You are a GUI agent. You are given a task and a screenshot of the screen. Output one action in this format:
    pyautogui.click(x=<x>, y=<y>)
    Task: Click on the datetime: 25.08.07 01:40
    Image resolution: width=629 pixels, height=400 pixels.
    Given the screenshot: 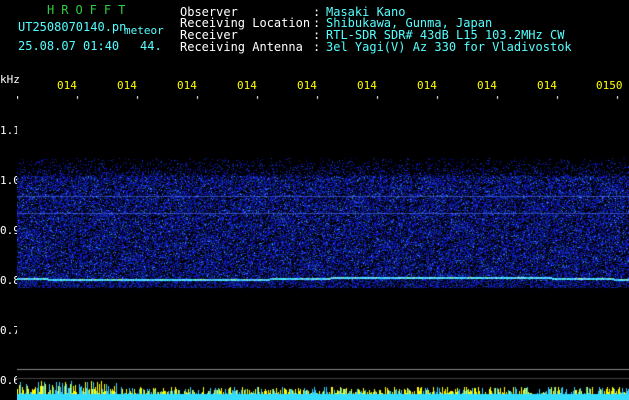 What is the action you would take?
    pyautogui.click(x=69, y=46)
    